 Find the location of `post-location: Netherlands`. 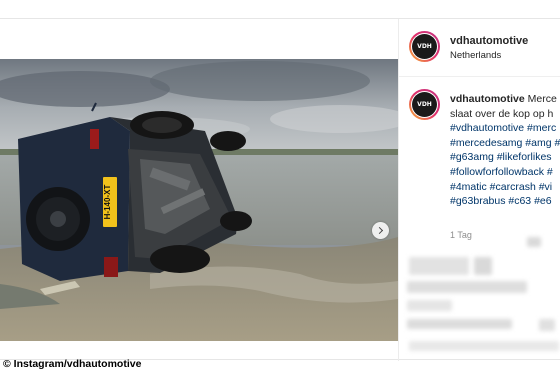

post-location: Netherlands is located at coordinates (475, 55).